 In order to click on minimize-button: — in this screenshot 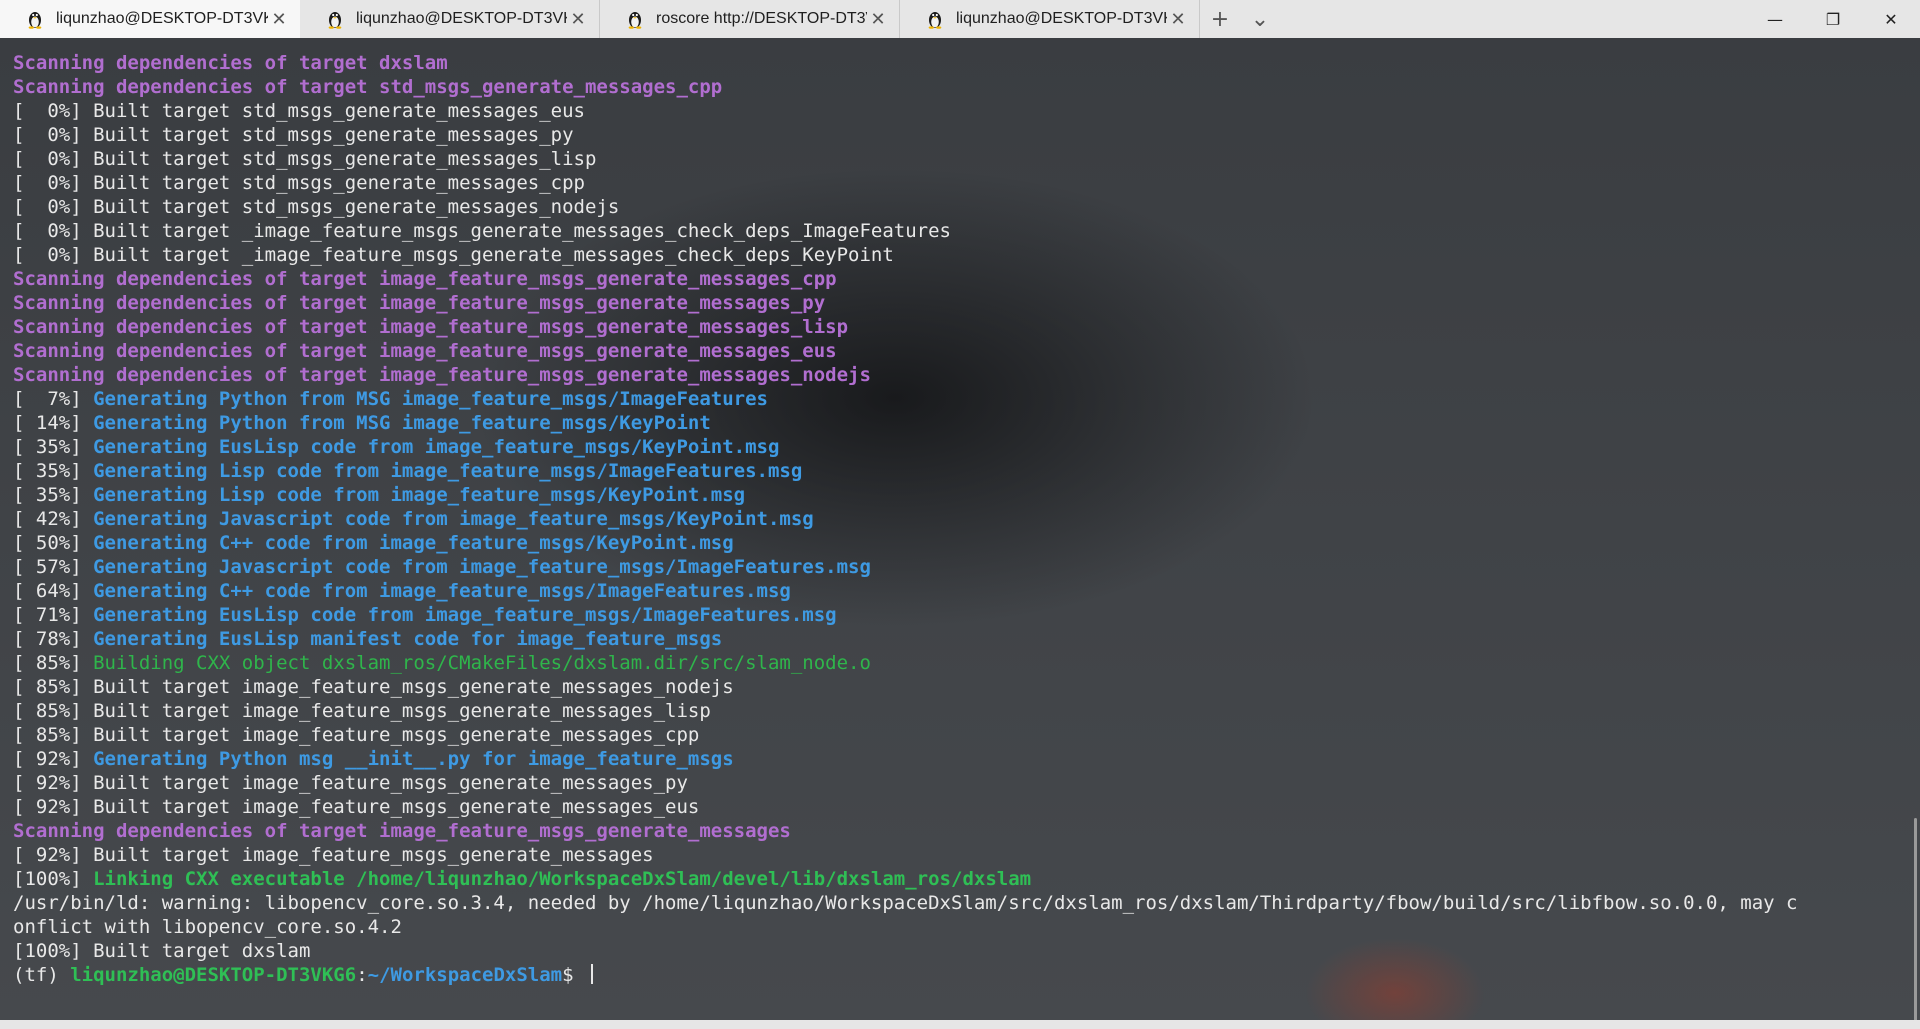, I will do `click(1775, 19)`.